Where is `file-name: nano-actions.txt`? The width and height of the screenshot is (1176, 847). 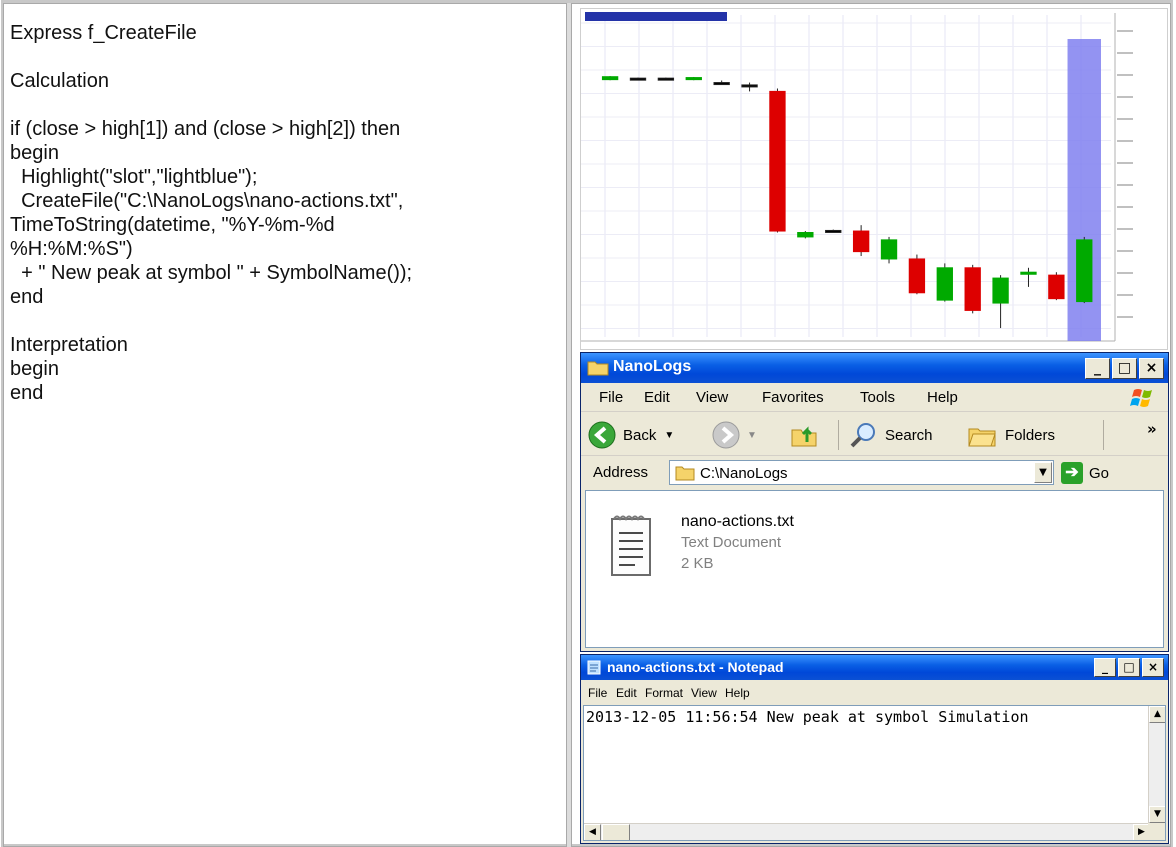 file-name: nano-actions.txt is located at coordinates (737, 522).